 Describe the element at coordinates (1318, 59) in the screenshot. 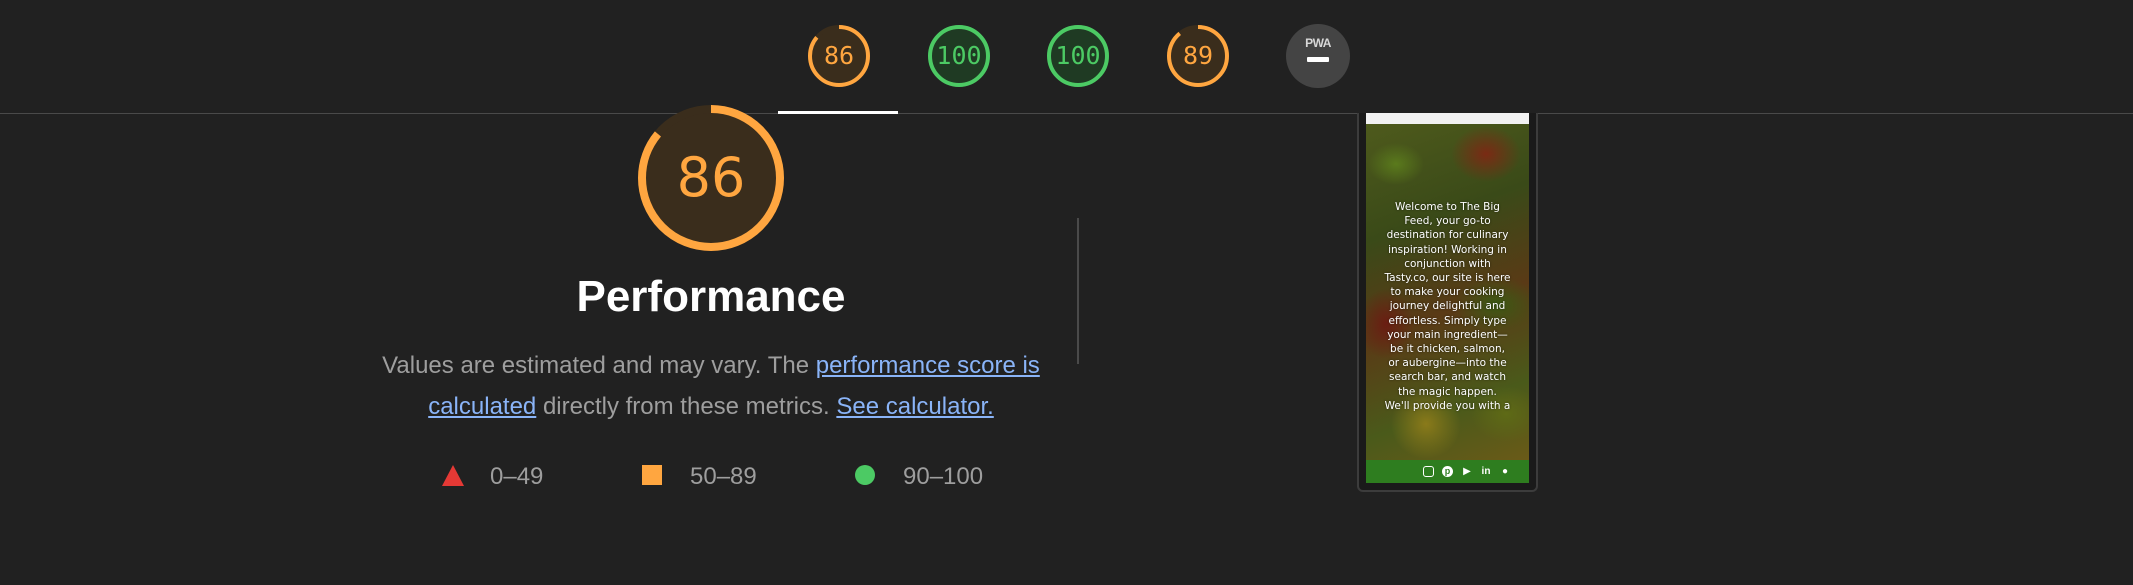

I see `pwa-dash-icon` at that location.